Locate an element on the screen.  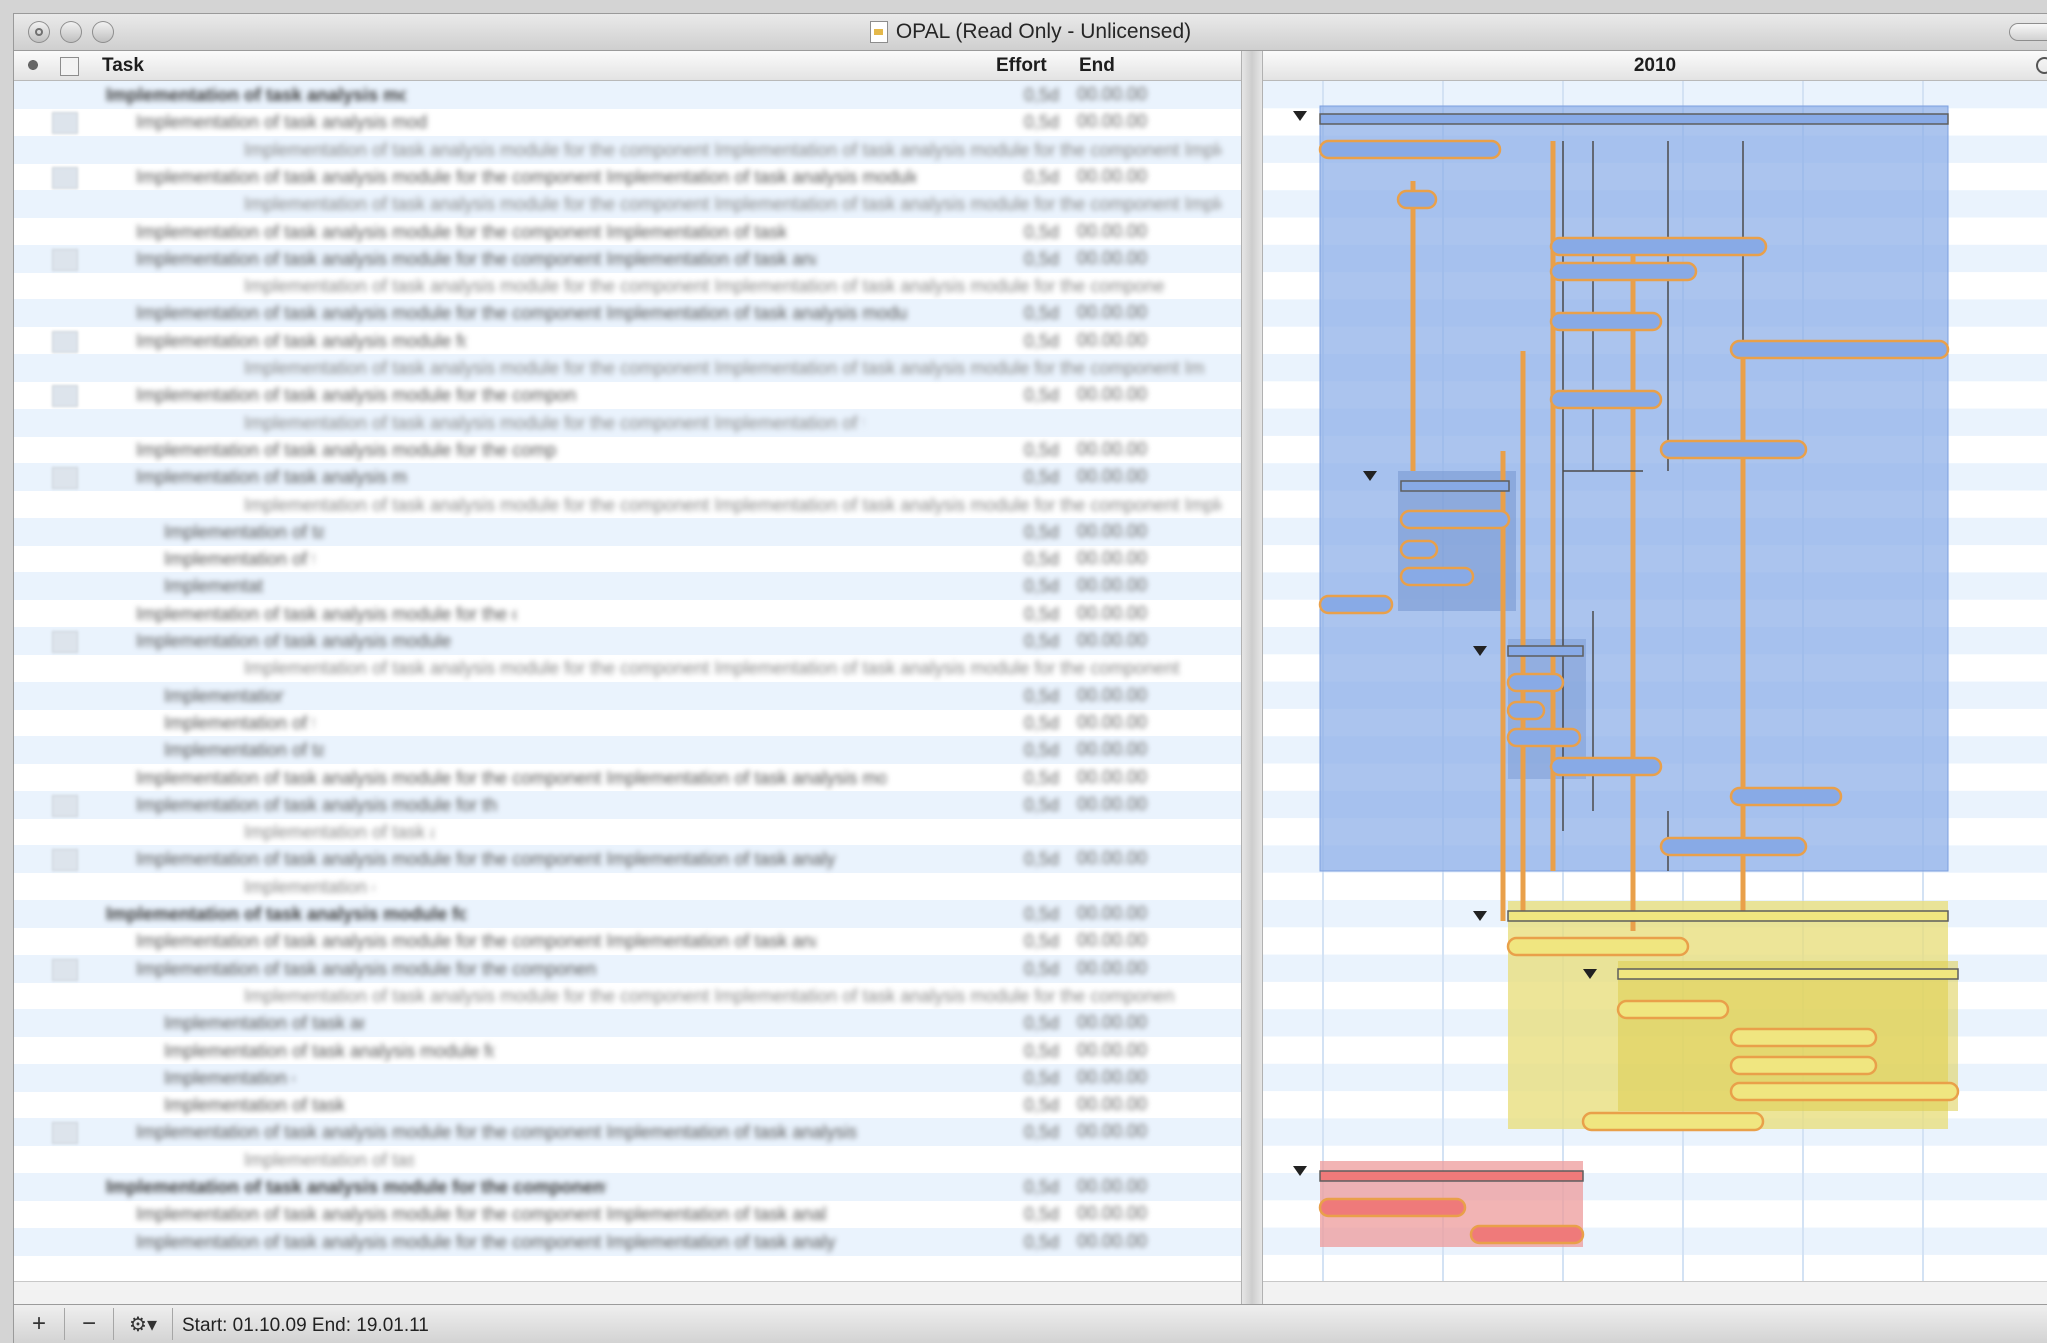
gantt-summary-bar is located at coordinates (1728, 916).